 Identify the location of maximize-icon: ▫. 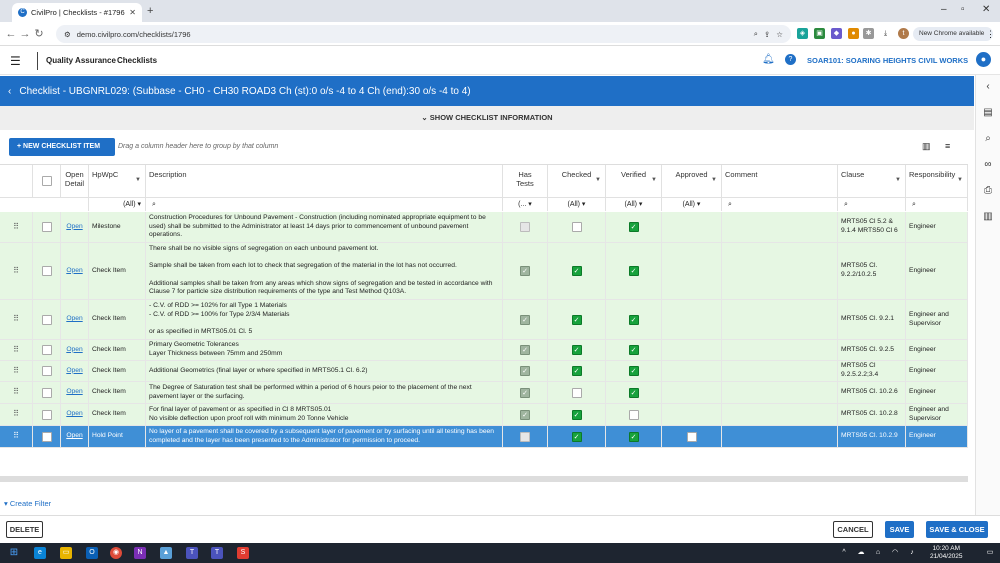
(963, 9).